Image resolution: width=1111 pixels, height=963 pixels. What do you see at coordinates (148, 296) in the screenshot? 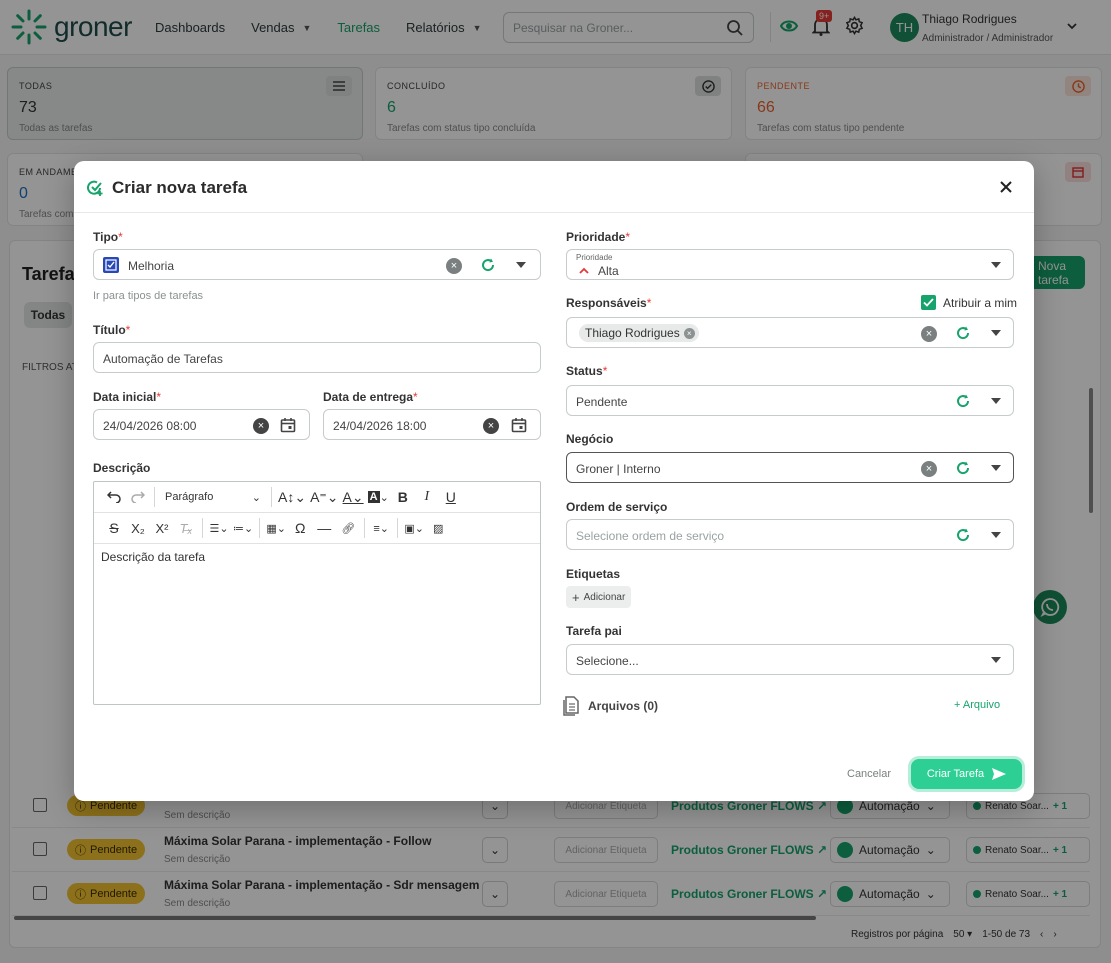
I see `tipo-hint-link: Ir para tipos de tarefas` at bounding box center [148, 296].